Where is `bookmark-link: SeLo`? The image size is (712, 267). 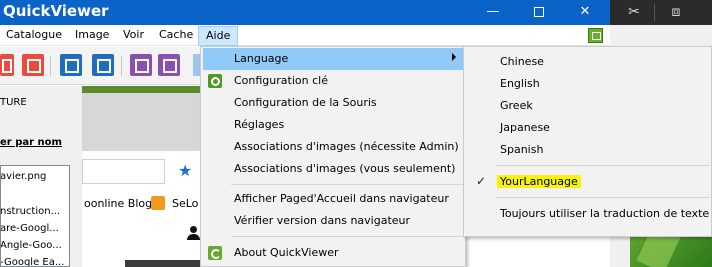 bookmark-link: SeLo is located at coordinates (185, 203).